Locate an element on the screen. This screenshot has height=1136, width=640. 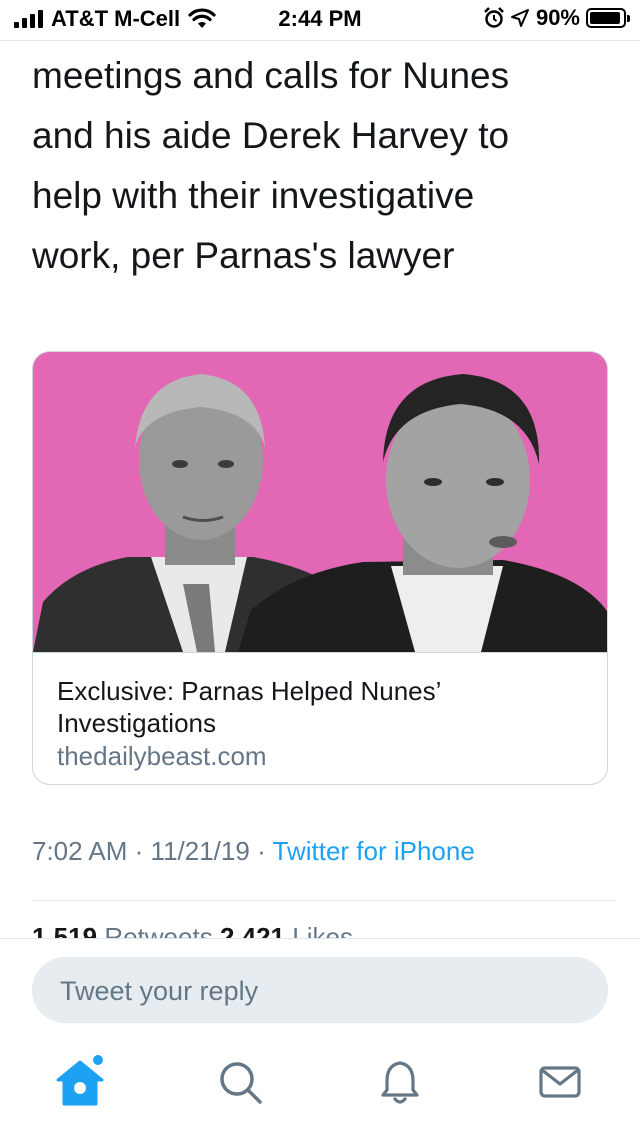
tweet-text-line: and his aide Derek Harvey to is located at coordinates (271, 135).